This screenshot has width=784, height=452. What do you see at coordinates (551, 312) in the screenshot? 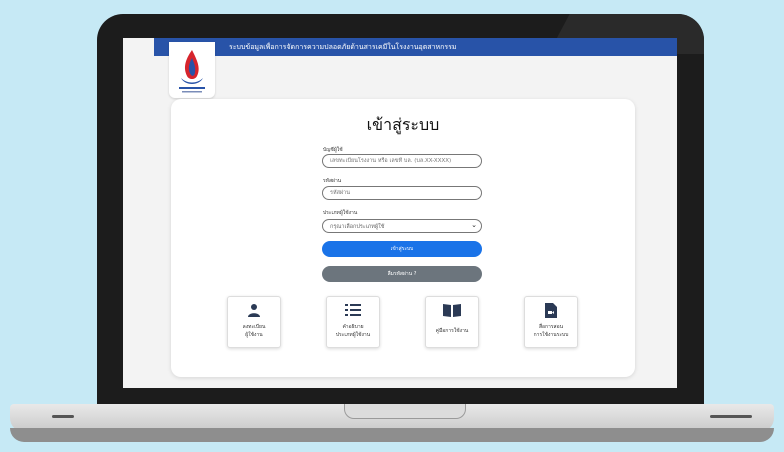
I see `video-file-icon` at bounding box center [551, 312].